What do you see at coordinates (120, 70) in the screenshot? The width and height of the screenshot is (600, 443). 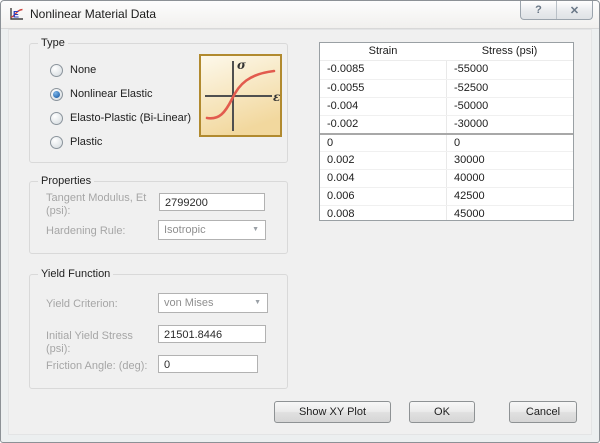 I see `type-radio-none: None` at bounding box center [120, 70].